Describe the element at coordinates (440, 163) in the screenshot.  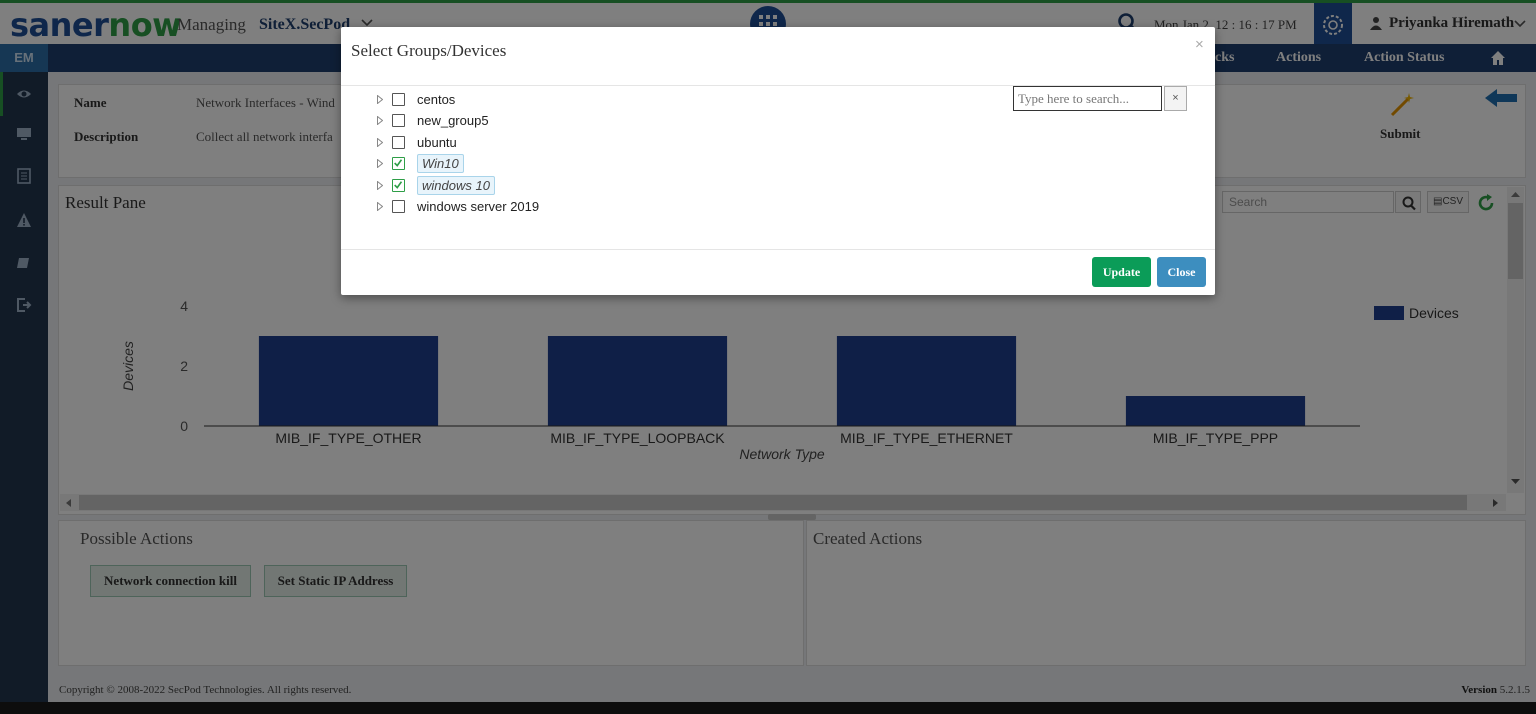
I see `group-label: Win10` at that location.